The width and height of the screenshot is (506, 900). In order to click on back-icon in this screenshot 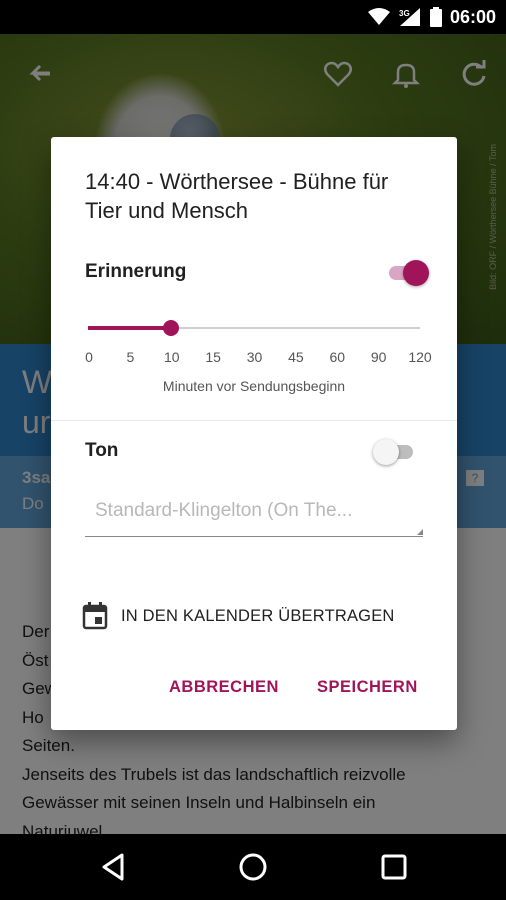, I will do `click(114, 867)`.